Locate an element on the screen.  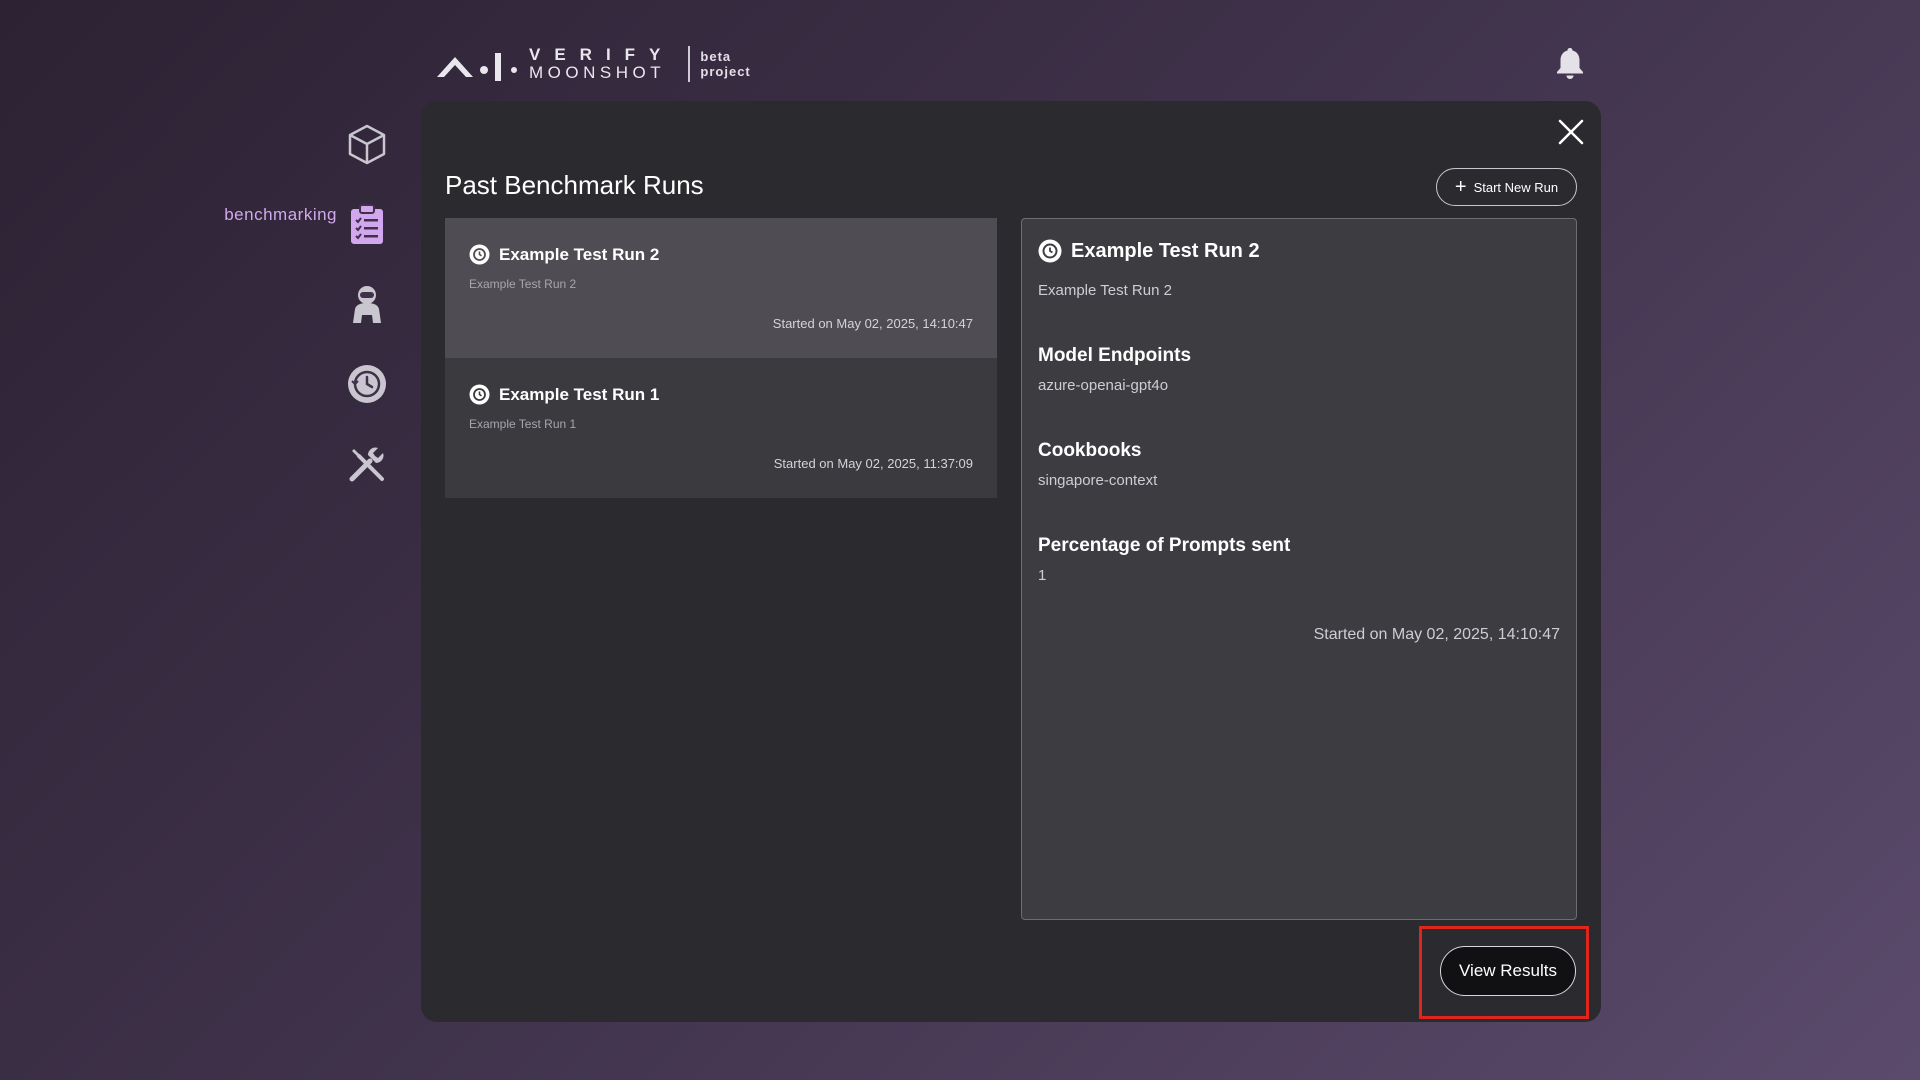
tools-icon is located at coordinates (366, 464).